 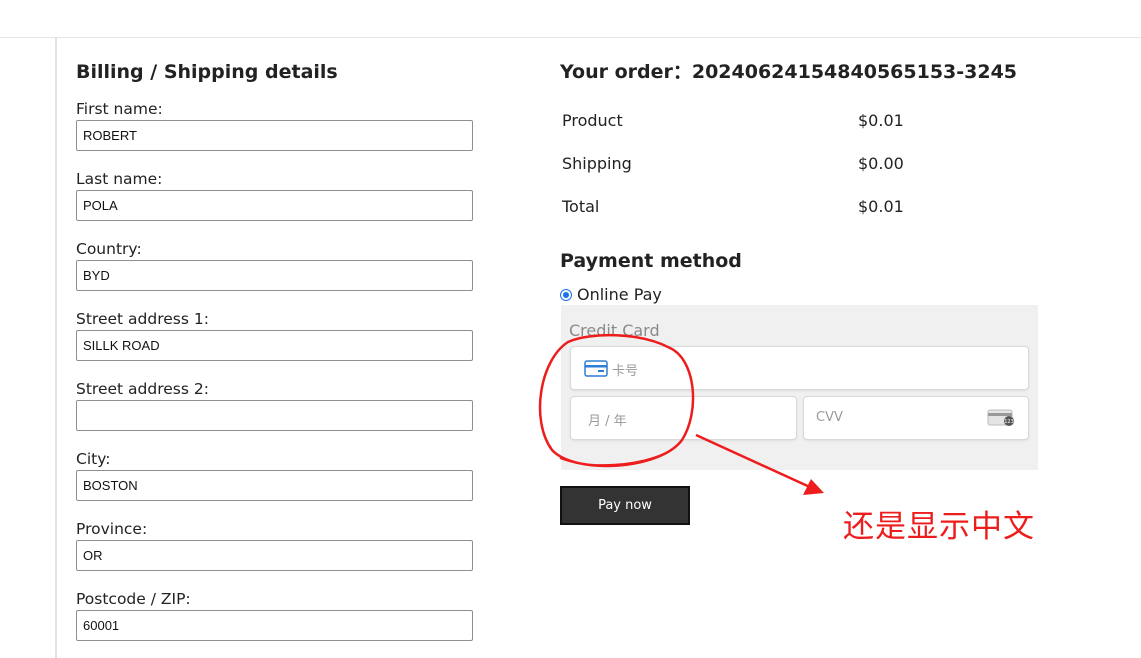 What do you see at coordinates (754, 461) in the screenshot?
I see `annotation-arrow-line` at bounding box center [754, 461].